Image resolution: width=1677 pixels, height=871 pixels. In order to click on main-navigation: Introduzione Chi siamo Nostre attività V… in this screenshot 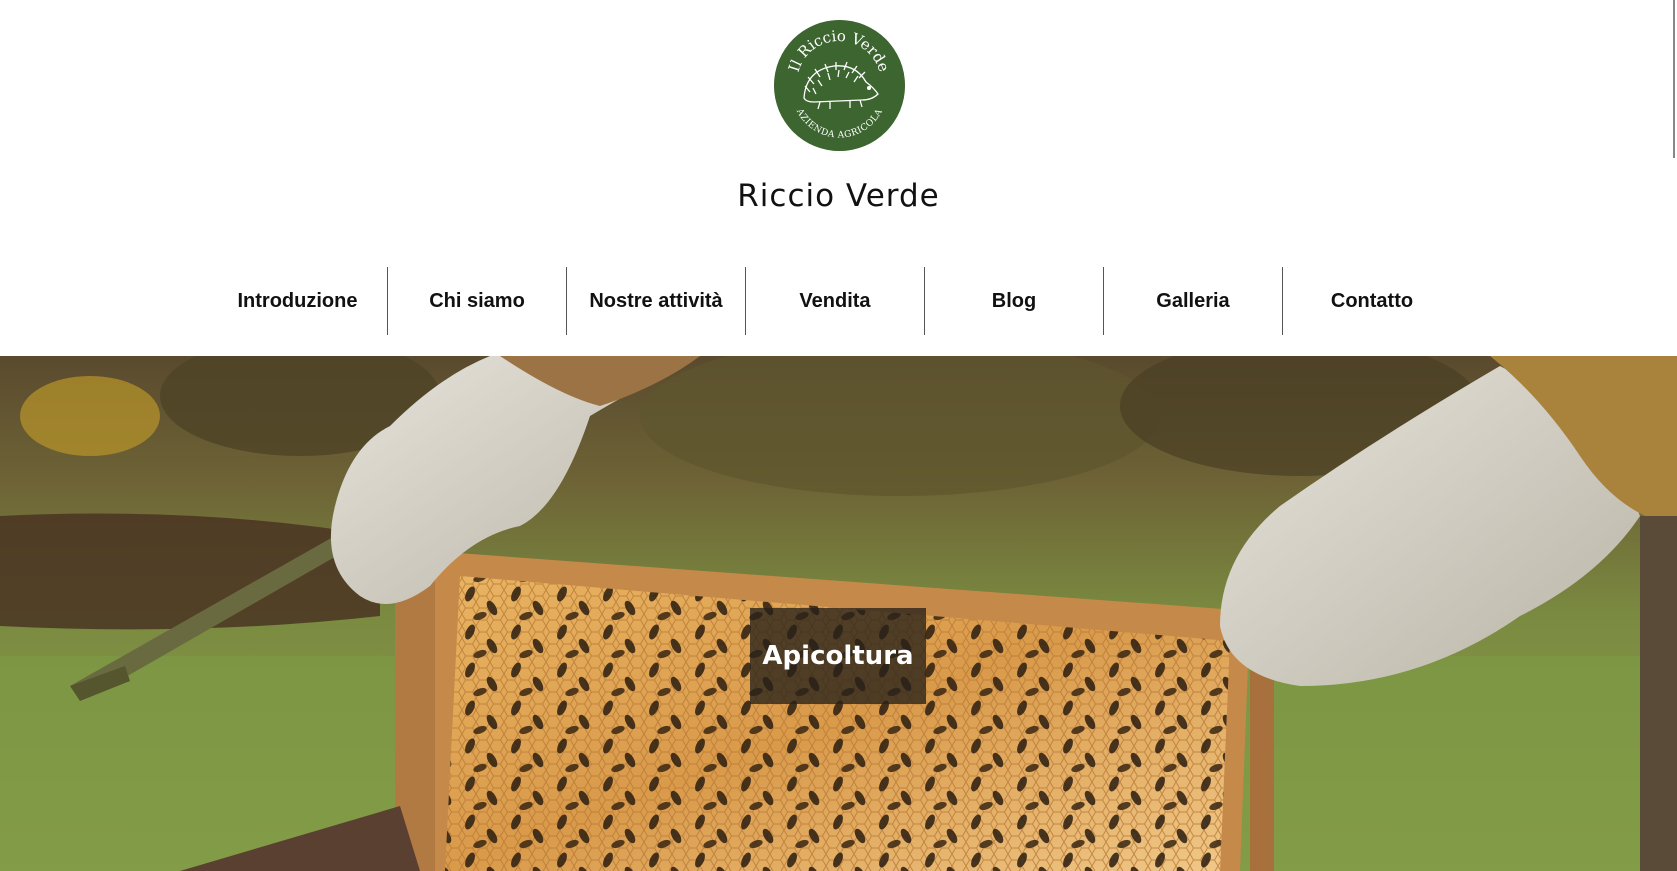, I will do `click(834, 301)`.